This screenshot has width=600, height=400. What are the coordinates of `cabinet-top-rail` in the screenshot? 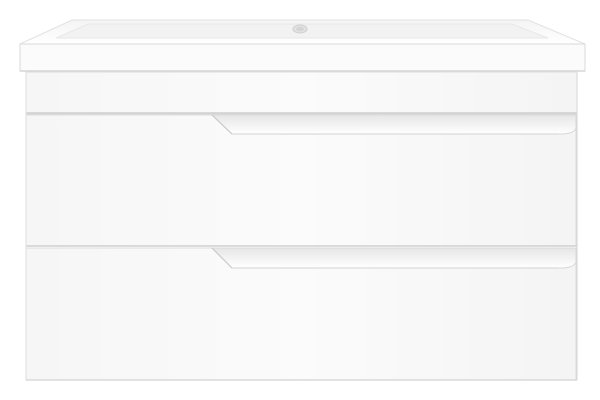 It's located at (301, 93).